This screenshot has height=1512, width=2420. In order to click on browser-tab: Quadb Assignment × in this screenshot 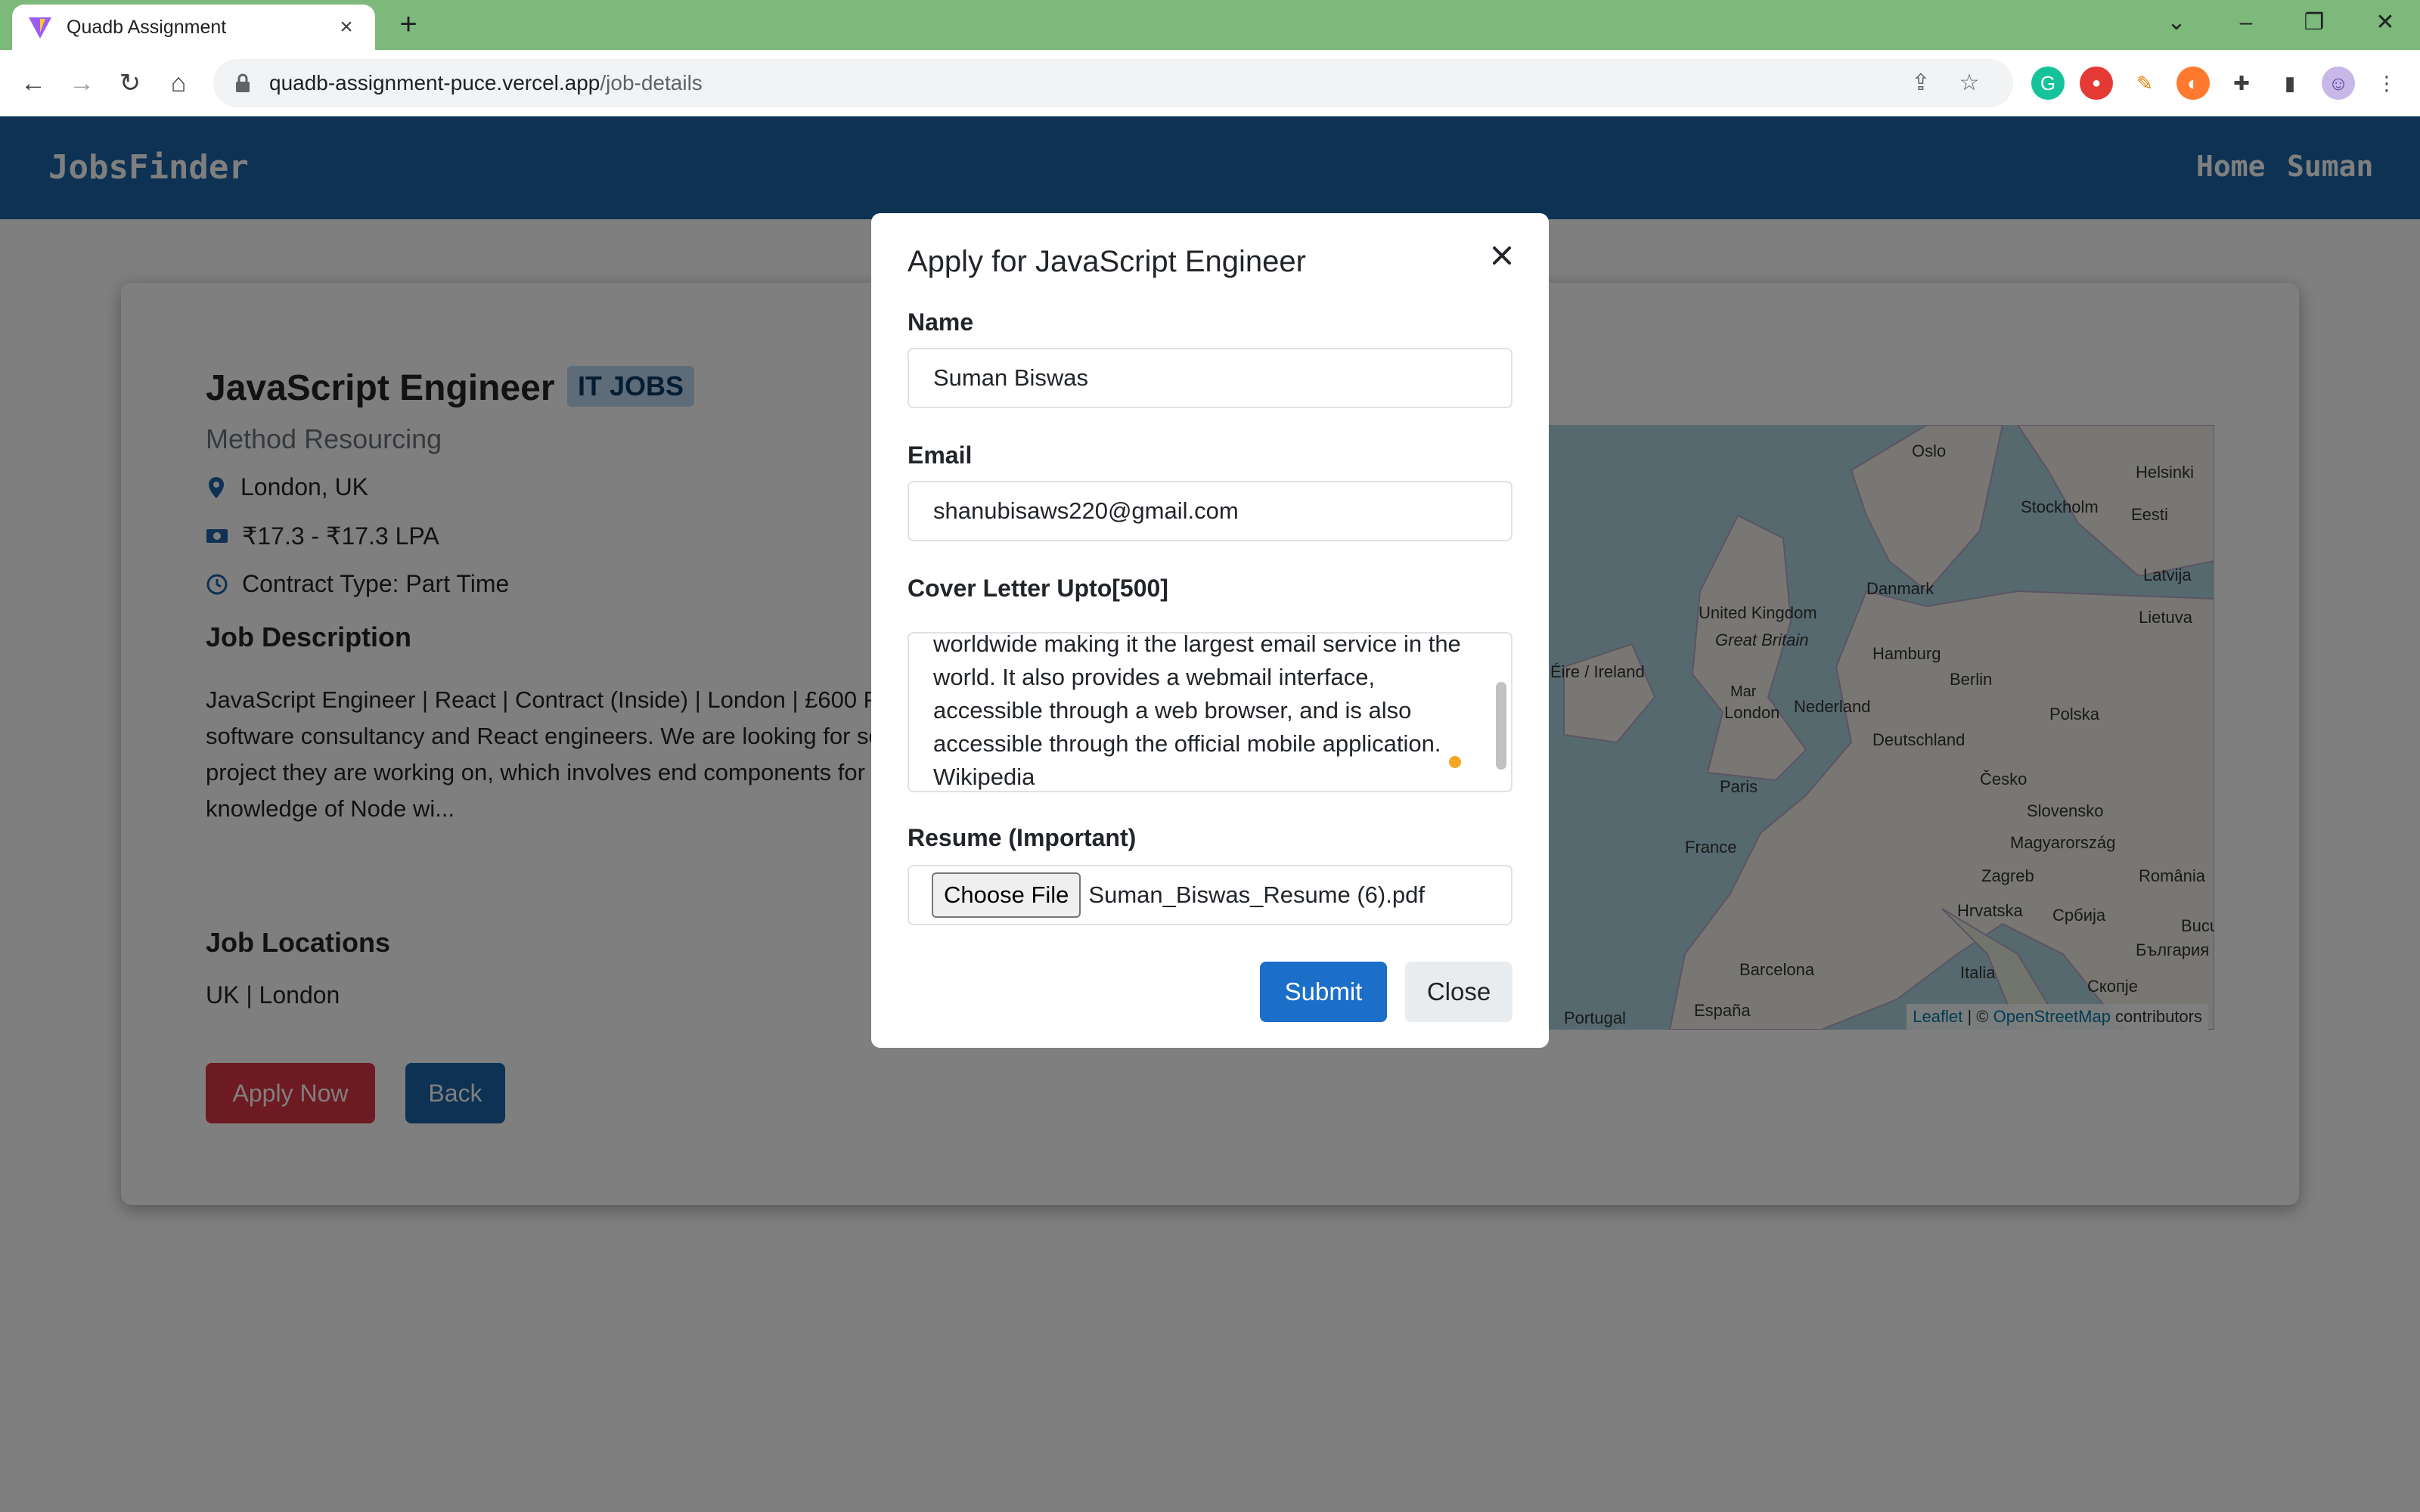, I will do `click(193, 28)`.